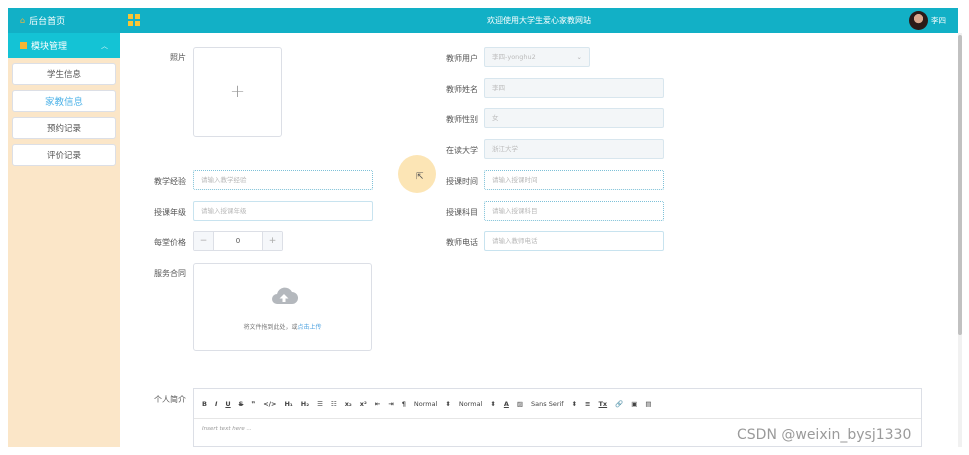  What do you see at coordinates (285, 295) in the screenshot?
I see `cloud-upload-icon` at bounding box center [285, 295].